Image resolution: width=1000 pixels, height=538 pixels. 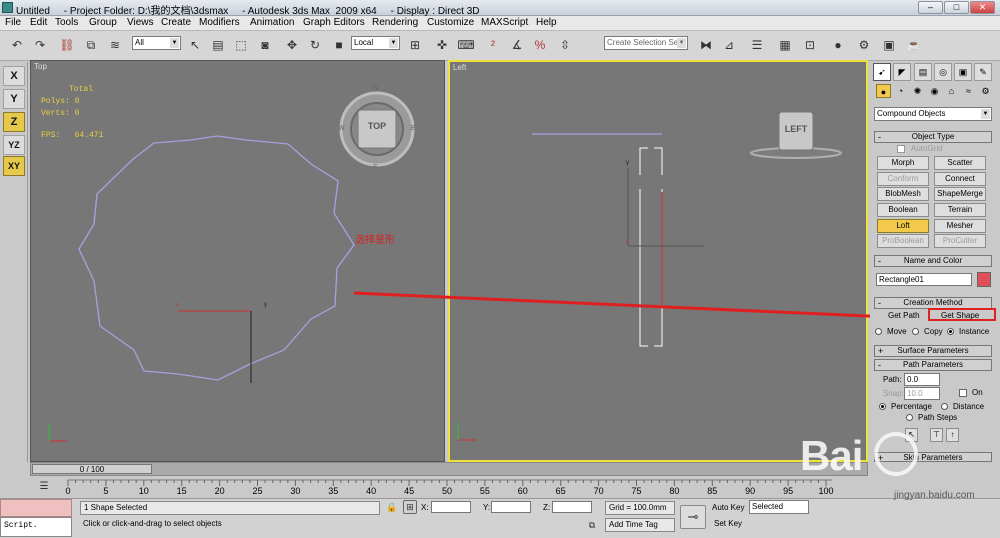 What do you see at coordinates (706, 45) in the screenshot?
I see `mirror-icon: ⧓` at bounding box center [706, 45].